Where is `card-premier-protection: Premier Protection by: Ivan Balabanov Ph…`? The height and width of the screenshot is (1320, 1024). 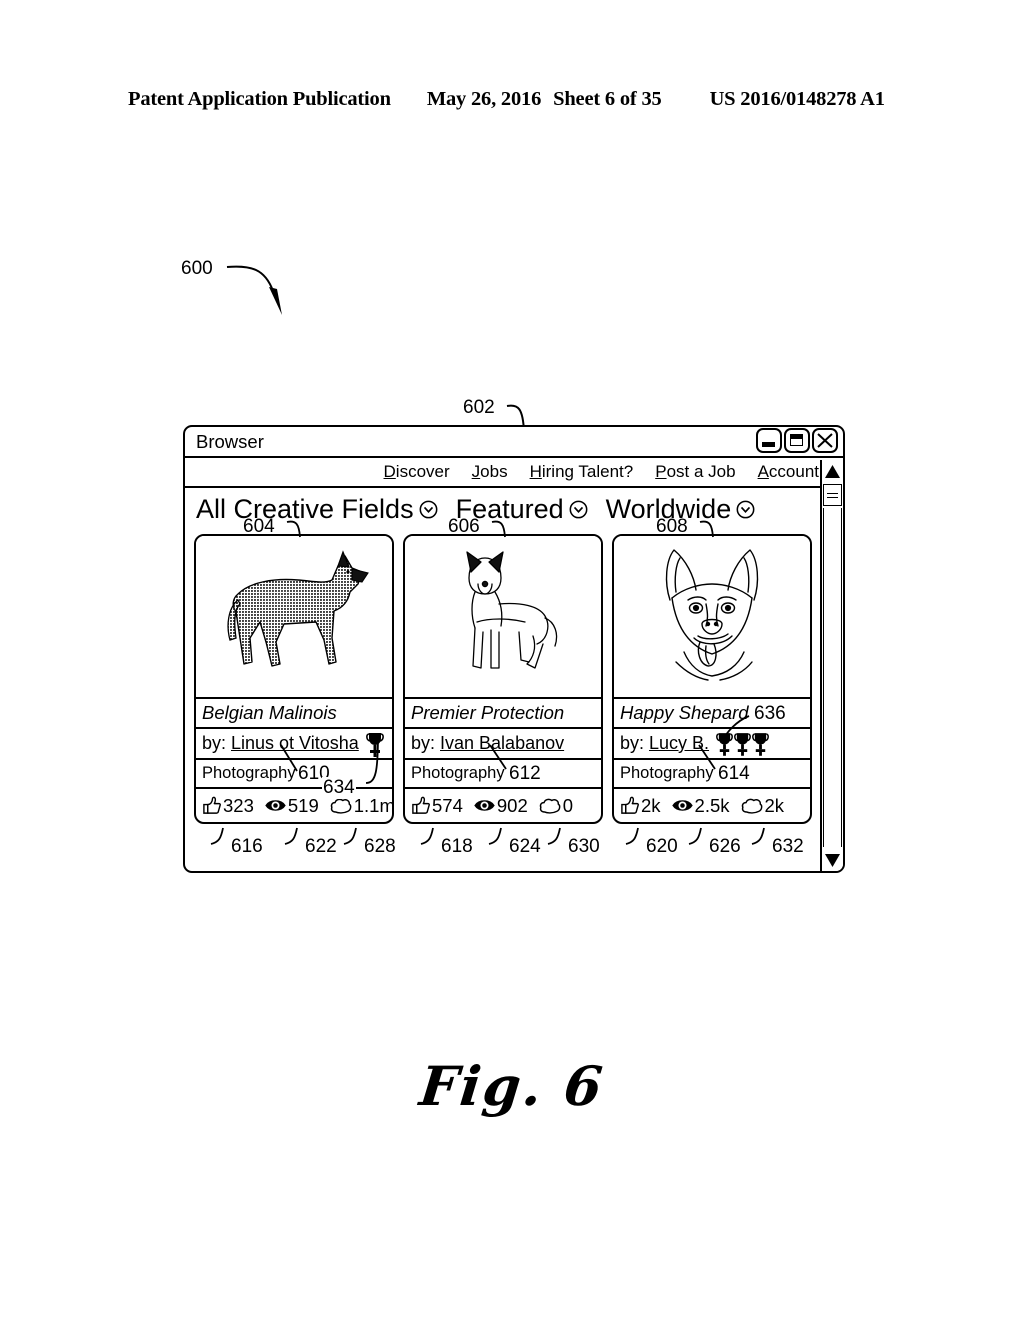
card-premier-protection: Premier Protection by: Ivan Balabanov Ph… is located at coordinates (503, 679).